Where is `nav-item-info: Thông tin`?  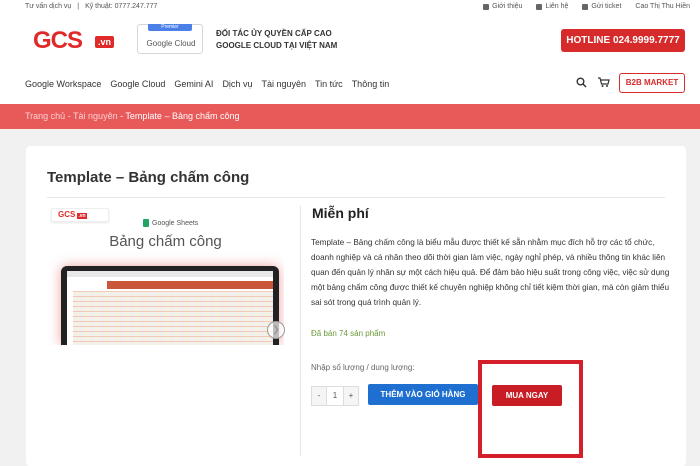
nav-item-info: Thông tin is located at coordinates (371, 84).